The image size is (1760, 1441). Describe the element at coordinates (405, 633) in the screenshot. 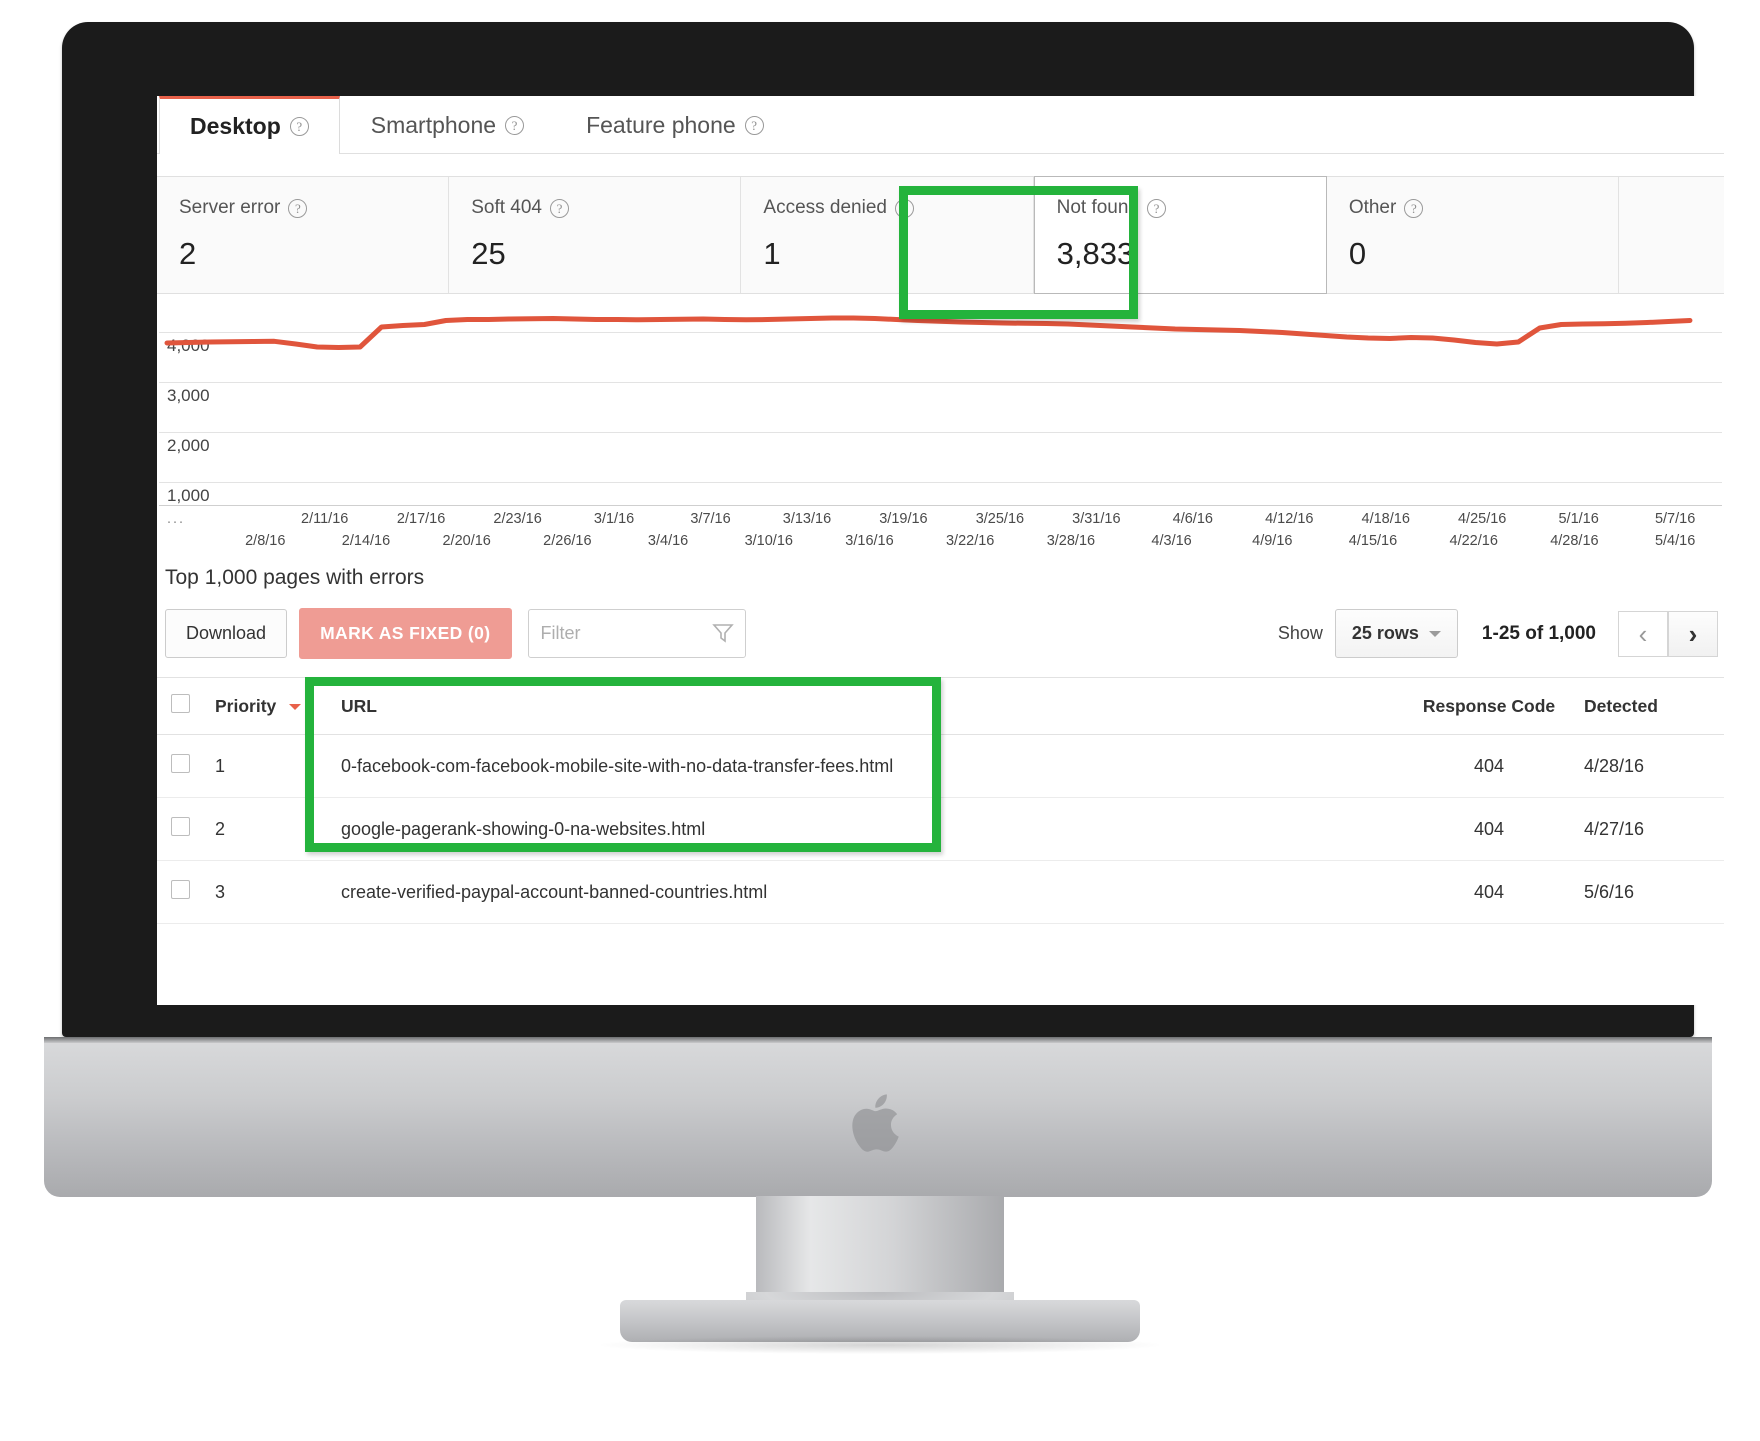

I see `mark-as-fixed-button: MARK AS FIXED (0)` at that location.